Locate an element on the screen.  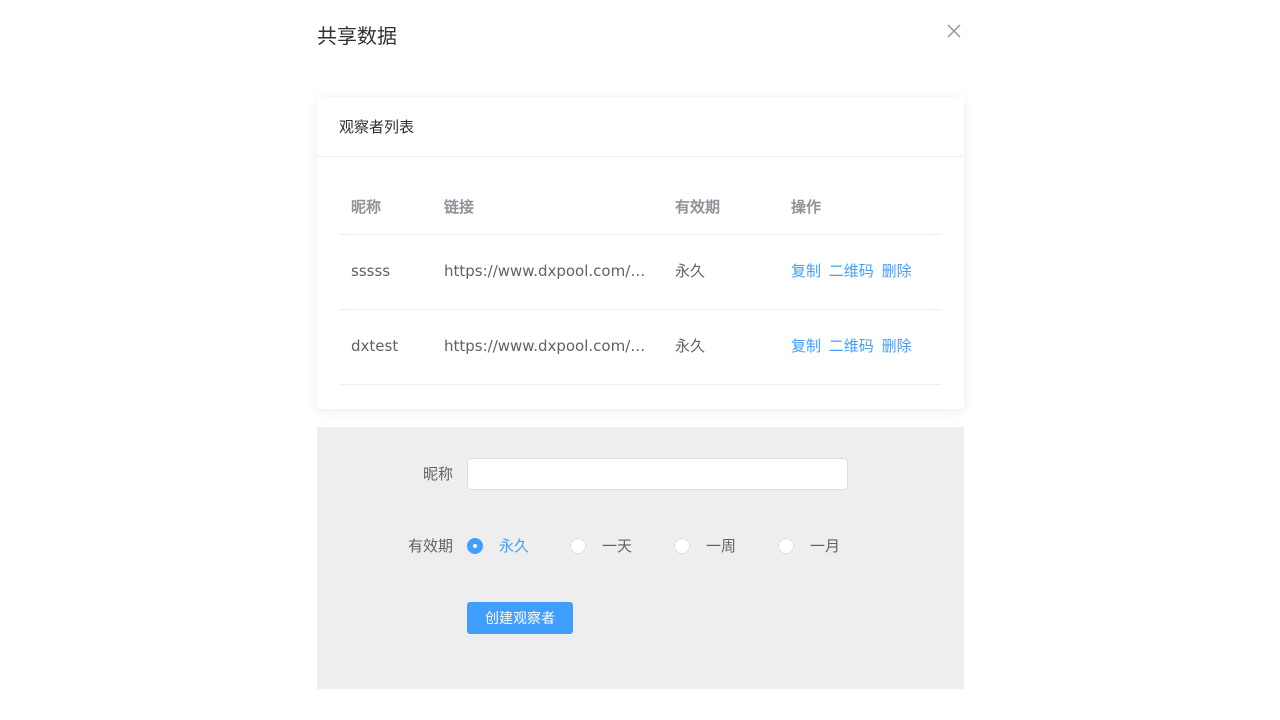
radio-label: 一天 is located at coordinates (617, 546).